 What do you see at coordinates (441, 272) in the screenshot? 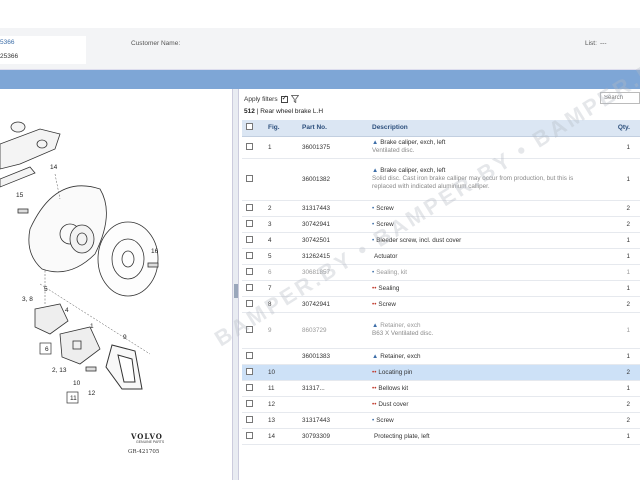
I see `table-row: 6 30681857 • Sealing, kit 1` at bounding box center [441, 272].